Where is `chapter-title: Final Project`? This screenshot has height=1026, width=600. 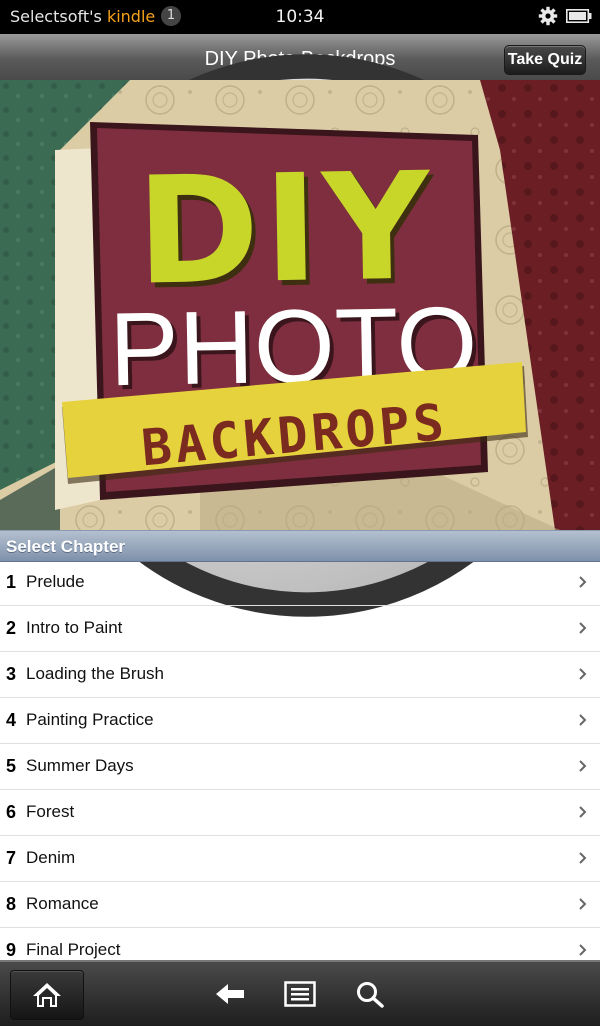
chapter-title: Final Project is located at coordinates (73, 949).